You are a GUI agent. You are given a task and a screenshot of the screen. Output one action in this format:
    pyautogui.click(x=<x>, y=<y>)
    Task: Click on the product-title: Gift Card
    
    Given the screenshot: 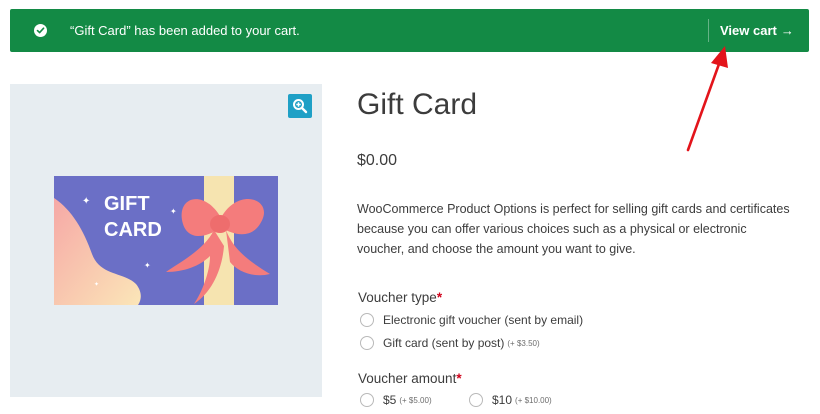 What is the action you would take?
    pyautogui.click(x=417, y=104)
    